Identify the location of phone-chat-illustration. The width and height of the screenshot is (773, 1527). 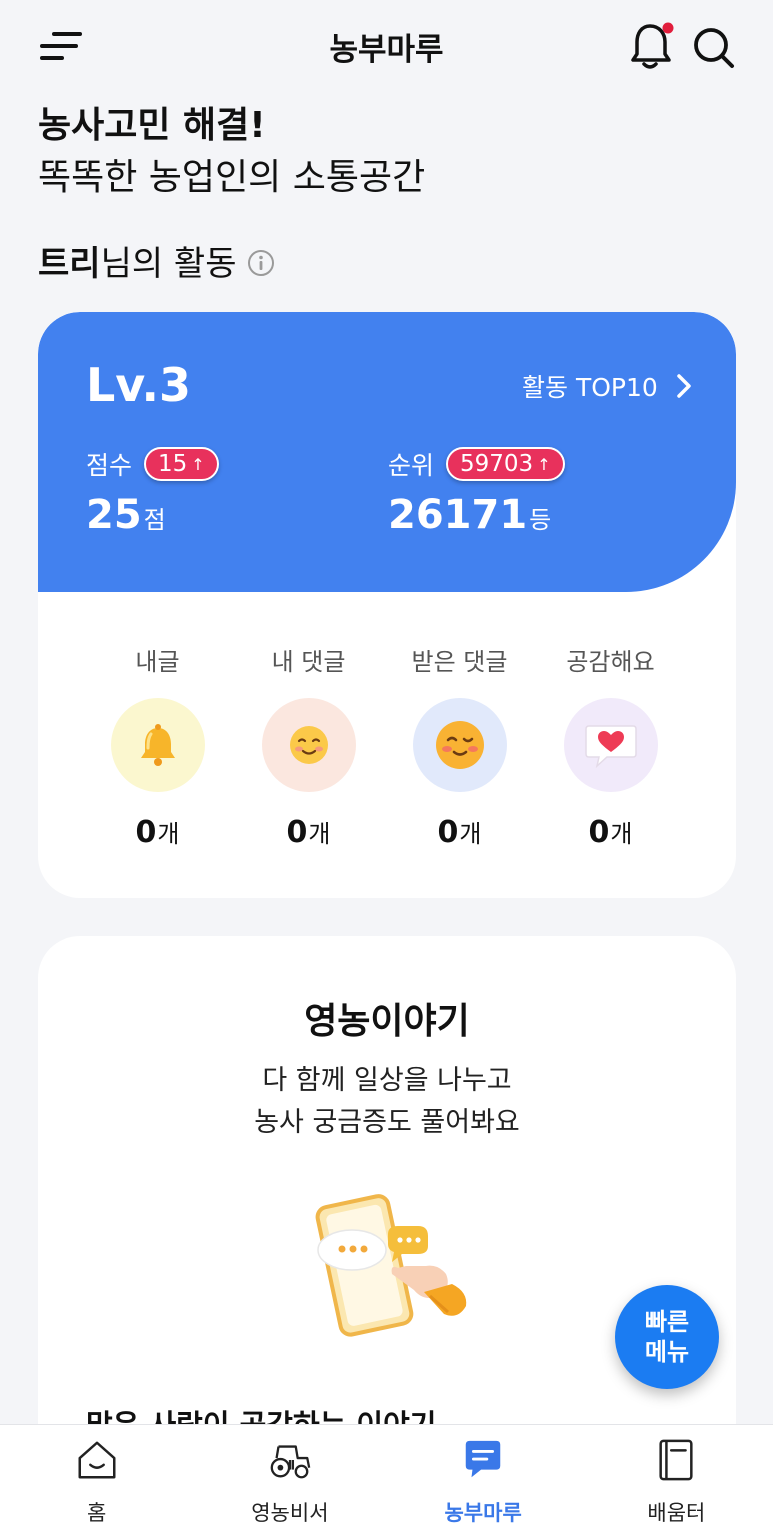
(391, 1265).